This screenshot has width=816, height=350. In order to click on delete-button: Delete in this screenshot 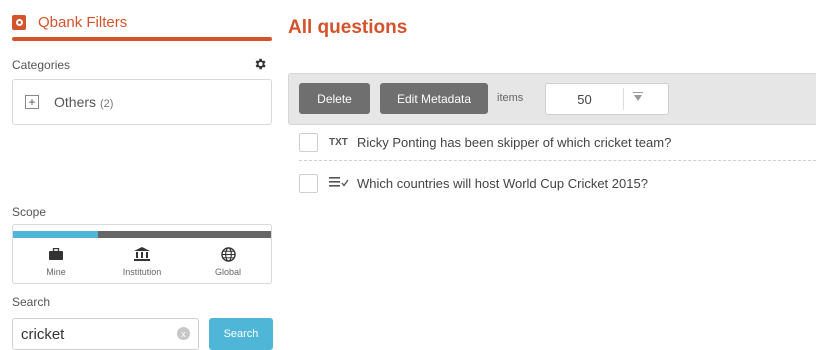, I will do `click(334, 98)`.